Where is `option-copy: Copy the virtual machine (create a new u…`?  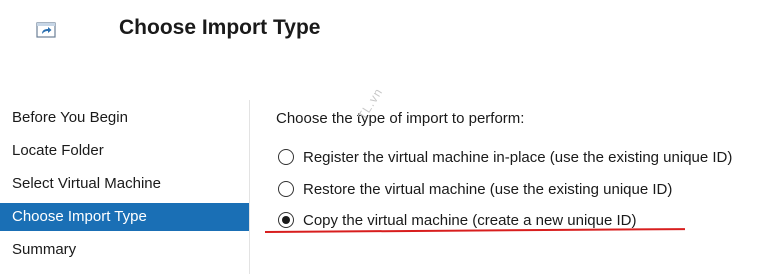
option-copy: Copy the virtual machine (create a new u… is located at coordinates (457, 220).